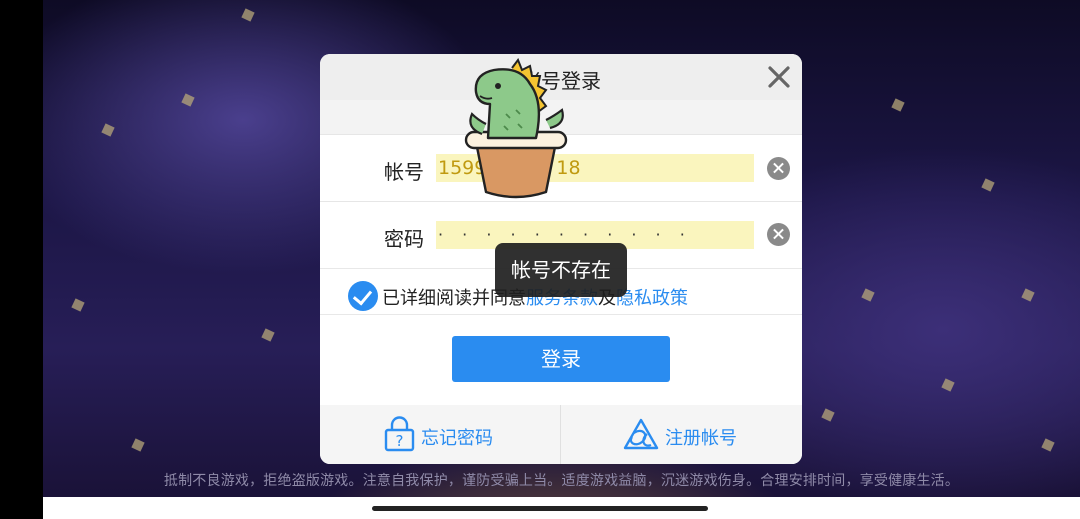 This screenshot has height=519, width=1080. What do you see at coordinates (516, 128) in the screenshot?
I see `cactus-dinosaur-sticker` at bounding box center [516, 128].